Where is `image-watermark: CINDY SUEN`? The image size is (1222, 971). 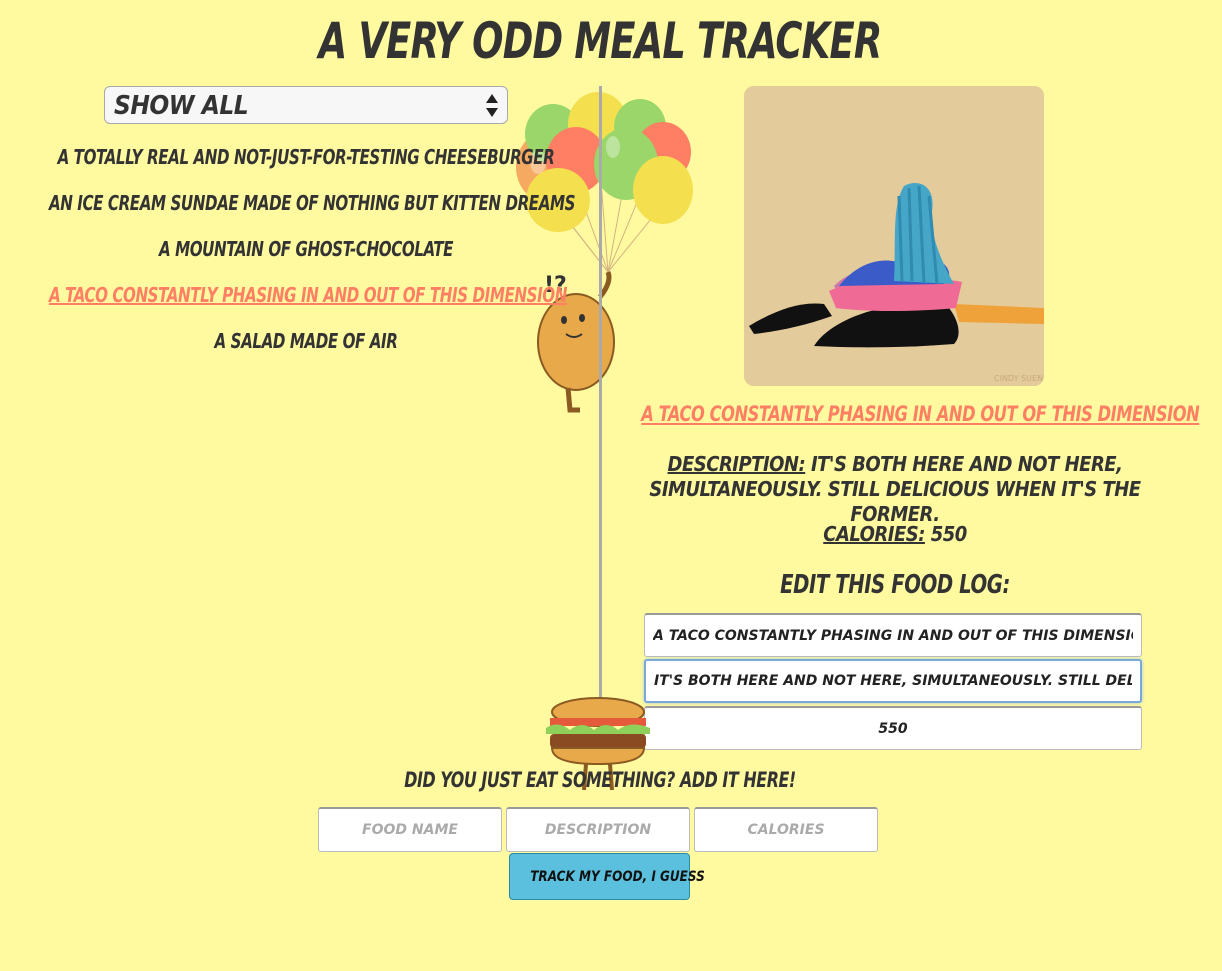 image-watermark: CINDY SUEN is located at coordinates (1018, 378).